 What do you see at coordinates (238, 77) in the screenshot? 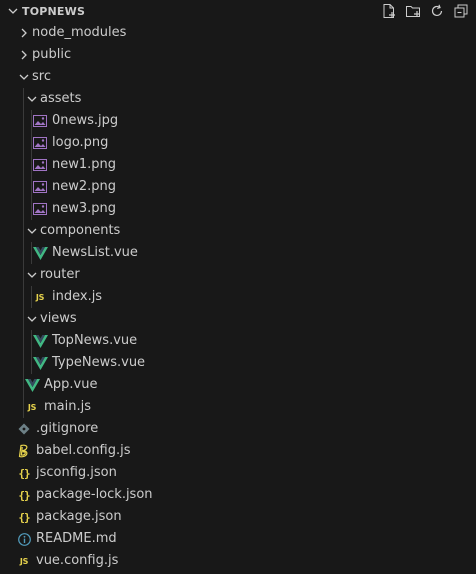
I see `tree-folder: src` at bounding box center [238, 77].